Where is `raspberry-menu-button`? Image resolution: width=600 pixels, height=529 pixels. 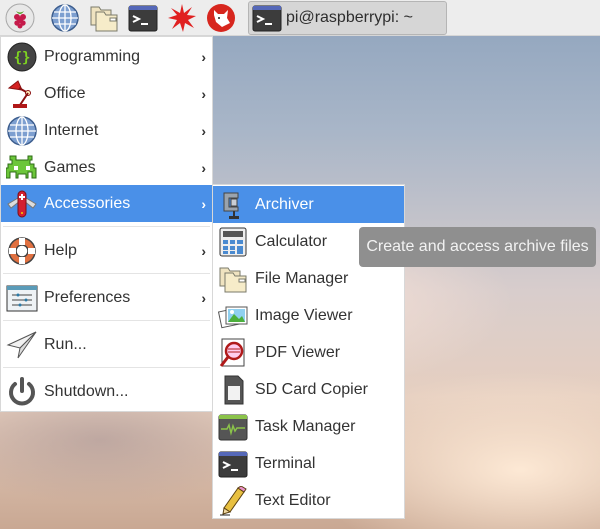
raspberry-menu-button is located at coordinates (20, 18).